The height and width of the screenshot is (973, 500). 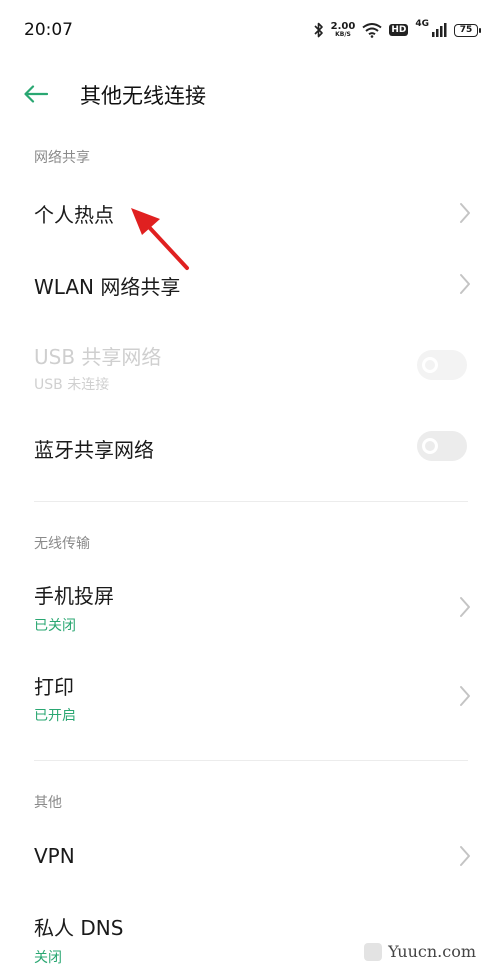 I want to click on wlan-sharing-label: WLAN 网络共享, so click(x=107, y=287).